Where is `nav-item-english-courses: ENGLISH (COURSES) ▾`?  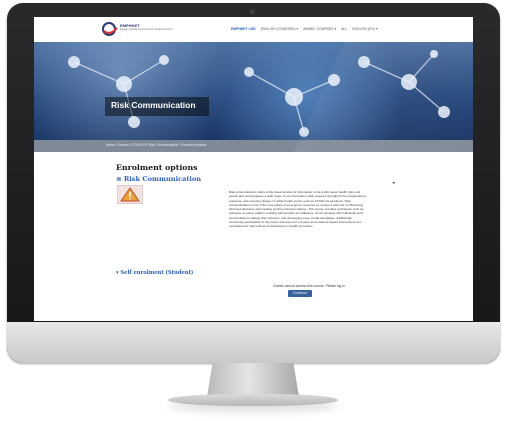
nav-item-english-courses: ENGLISH (COURSES) ▾ is located at coordinates (280, 29).